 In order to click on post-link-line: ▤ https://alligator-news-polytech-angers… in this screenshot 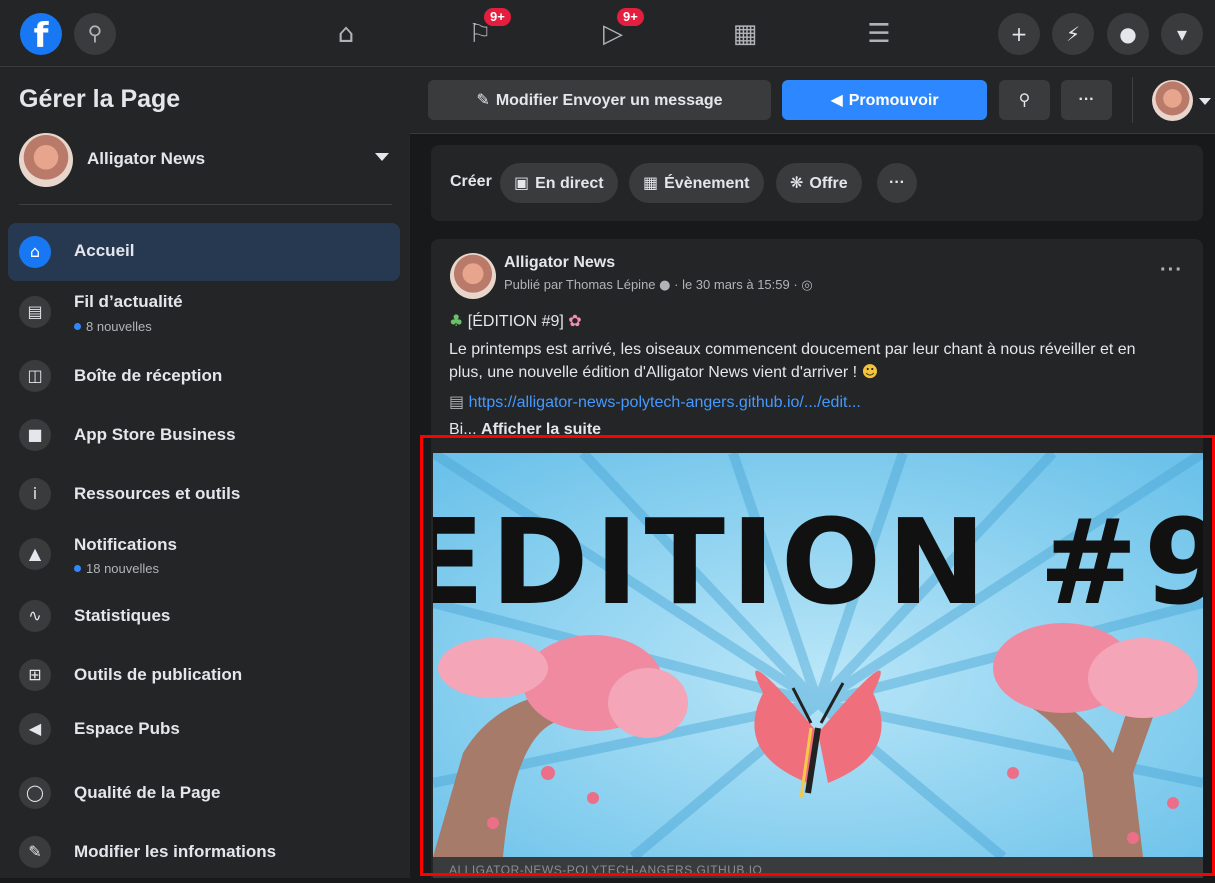, I will do `click(655, 402)`.